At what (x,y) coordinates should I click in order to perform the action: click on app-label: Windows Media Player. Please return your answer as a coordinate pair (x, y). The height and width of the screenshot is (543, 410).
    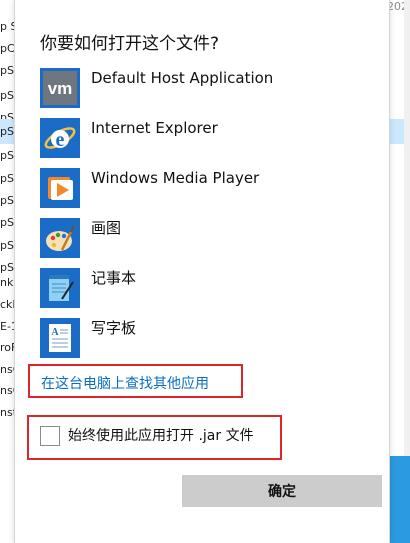
    Looking at the image, I should click on (175, 178).